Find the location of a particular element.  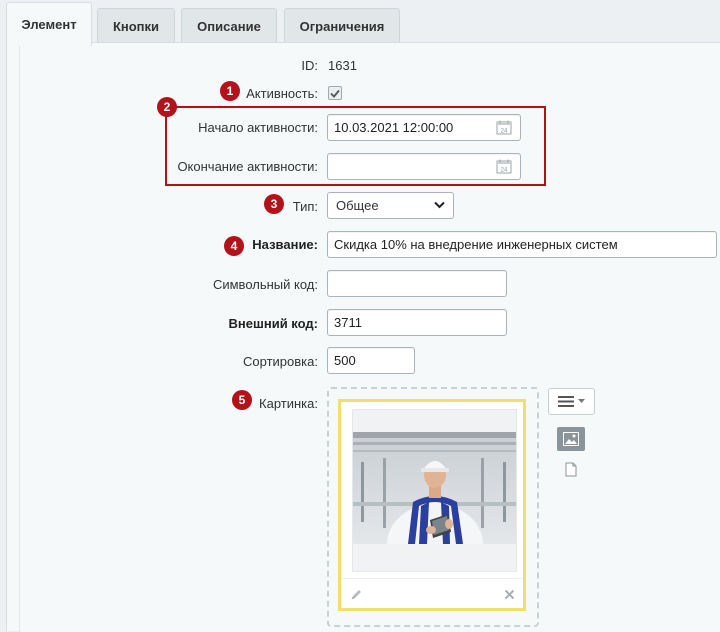

checkmark-icon is located at coordinates (335, 93).